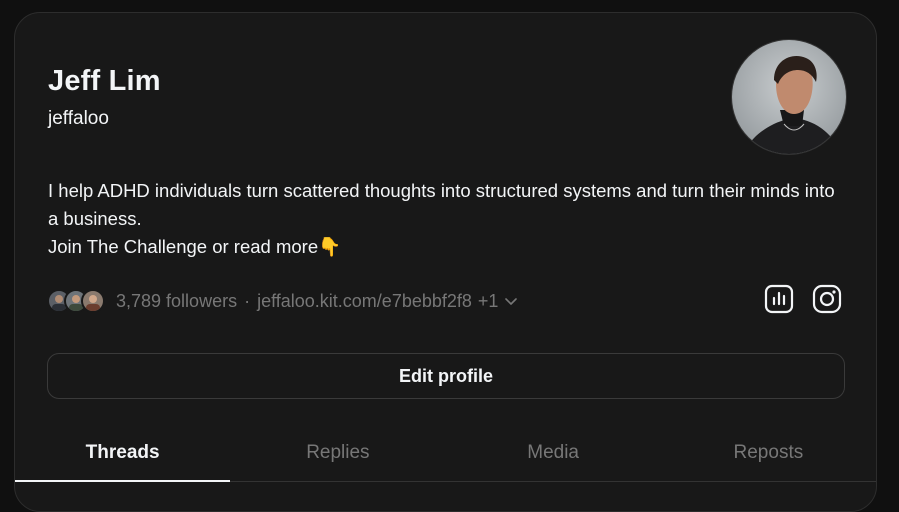  Describe the element at coordinates (76, 301) in the screenshot. I see `follower-avatars` at that location.